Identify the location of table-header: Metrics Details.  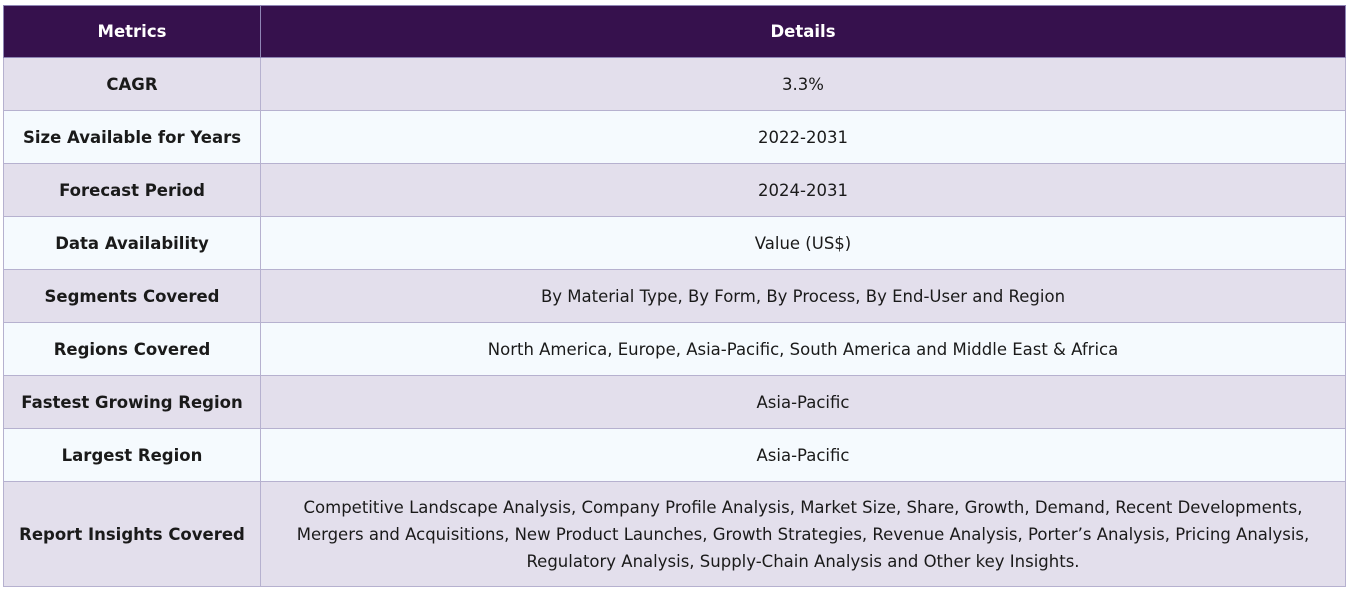
(674, 31).